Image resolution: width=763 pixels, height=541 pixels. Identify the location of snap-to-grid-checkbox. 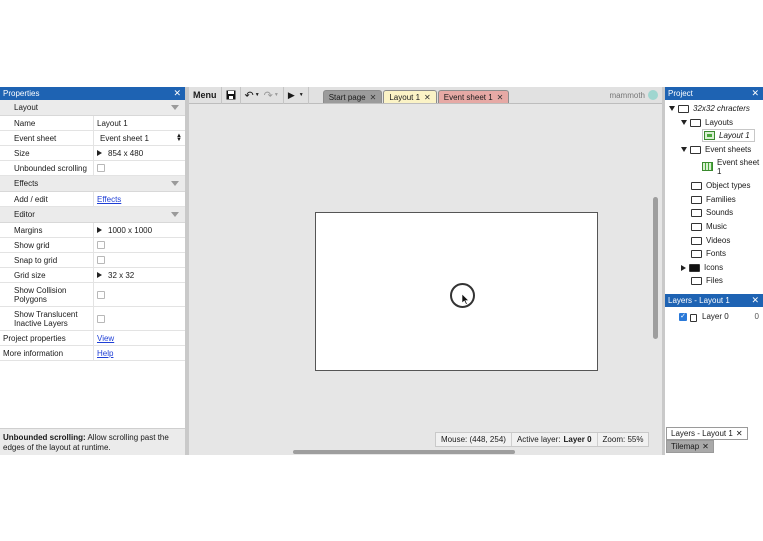
(101, 260).